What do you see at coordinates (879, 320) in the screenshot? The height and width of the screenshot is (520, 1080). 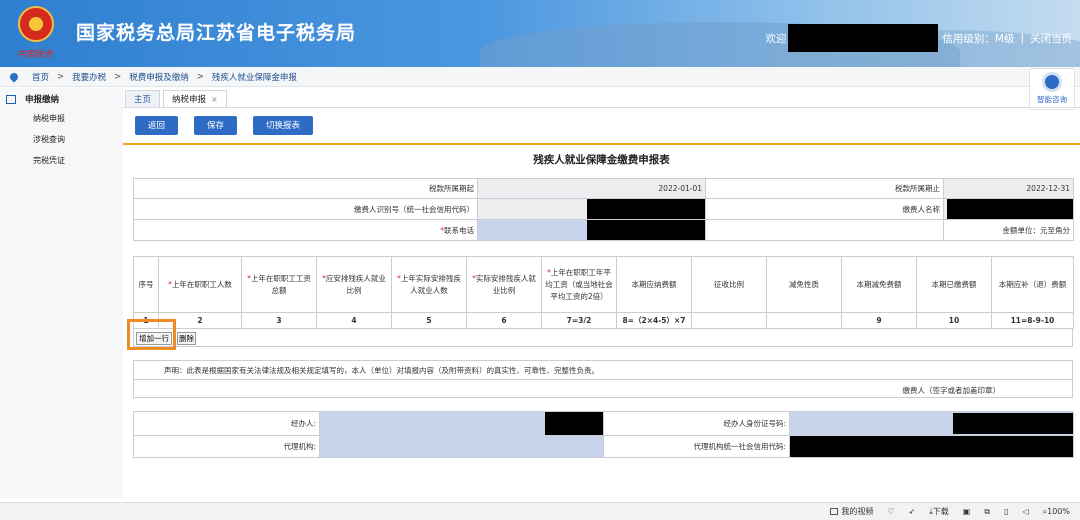 I see `grid-number-cell: 9` at bounding box center [879, 320].